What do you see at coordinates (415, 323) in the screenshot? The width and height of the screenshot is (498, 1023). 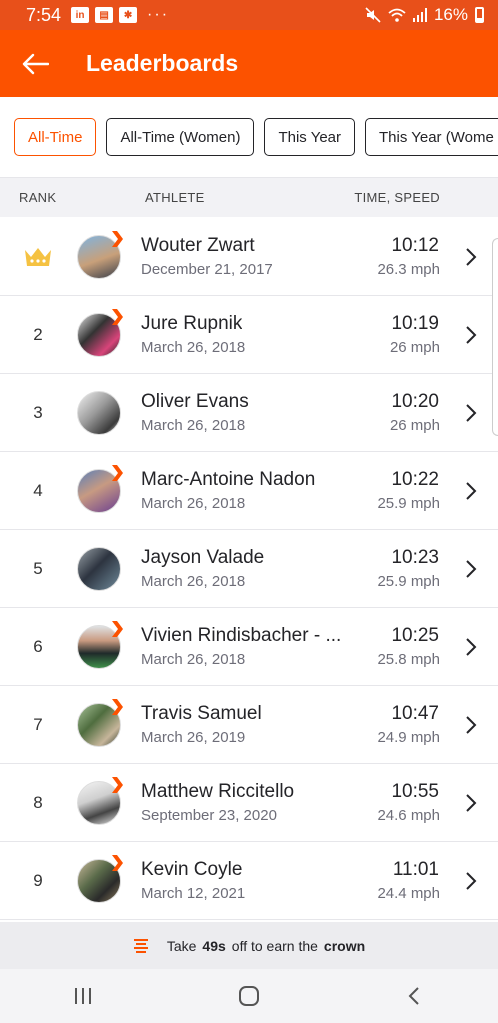 I see `effort-time: 10:19` at bounding box center [415, 323].